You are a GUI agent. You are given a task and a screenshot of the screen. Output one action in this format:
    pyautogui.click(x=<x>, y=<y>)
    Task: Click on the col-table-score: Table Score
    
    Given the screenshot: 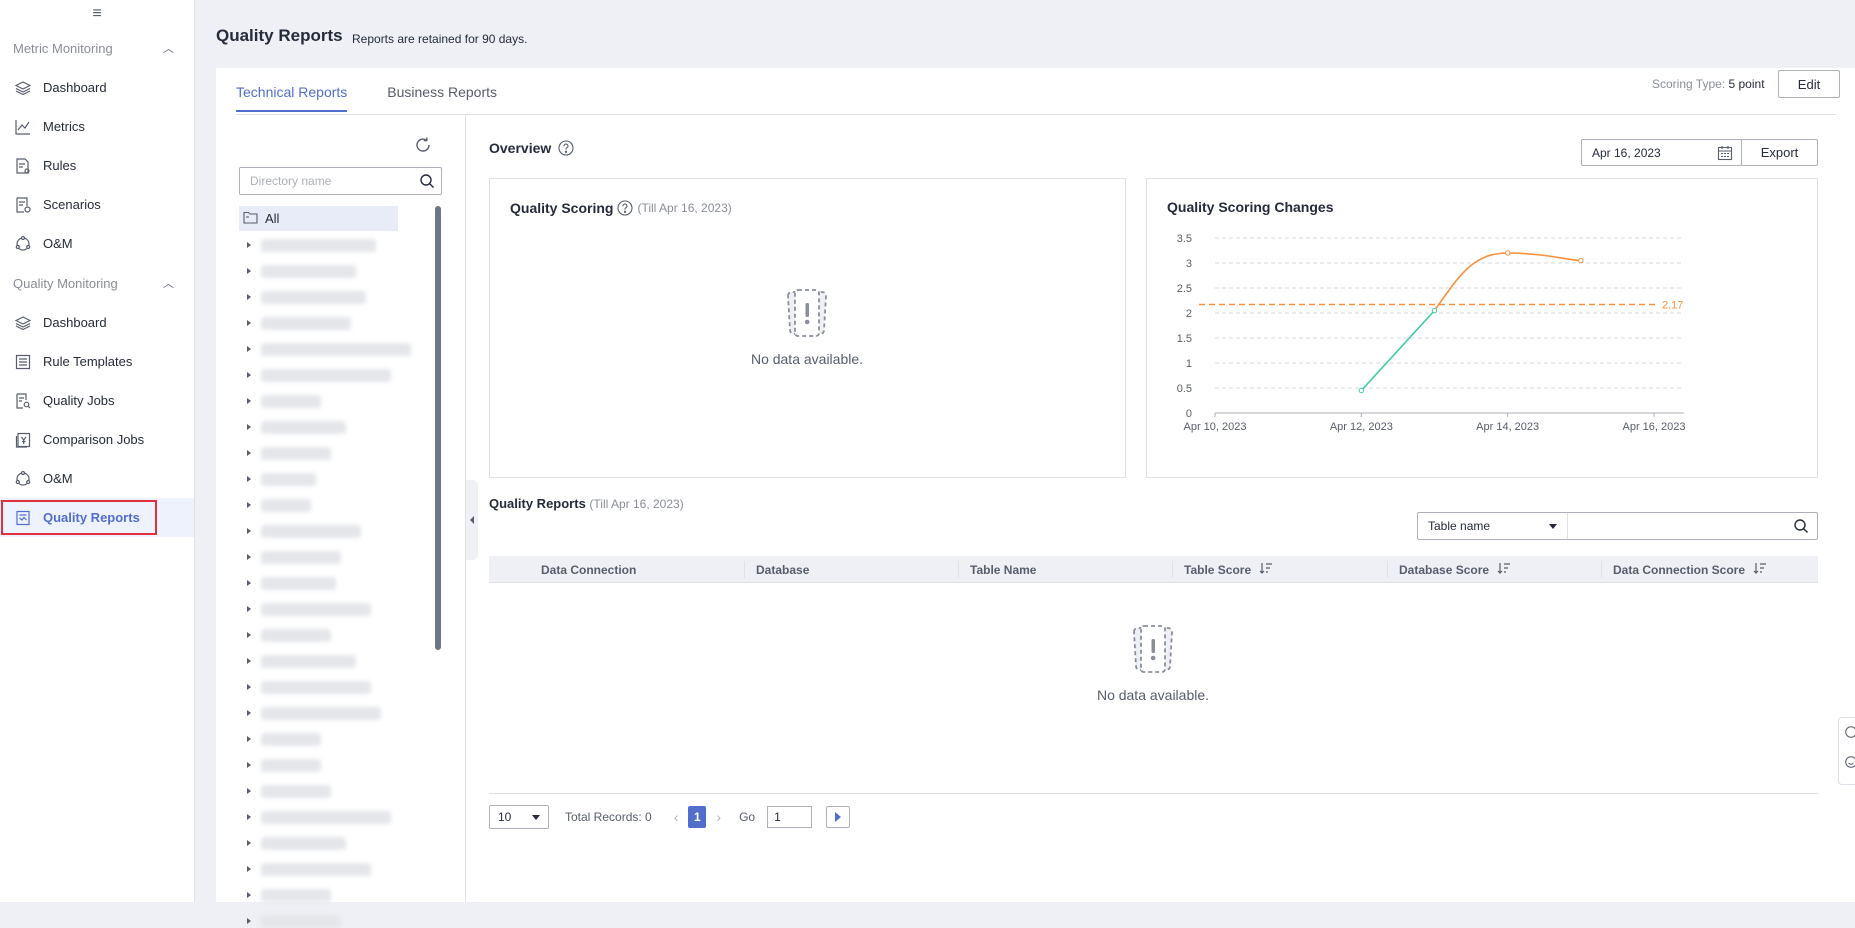 What is the action you would take?
    pyautogui.click(x=1222, y=569)
    